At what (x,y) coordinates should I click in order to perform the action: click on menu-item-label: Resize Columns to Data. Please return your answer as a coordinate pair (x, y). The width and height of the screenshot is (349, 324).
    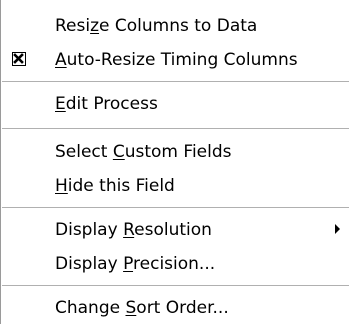
    Looking at the image, I should click on (156, 26).